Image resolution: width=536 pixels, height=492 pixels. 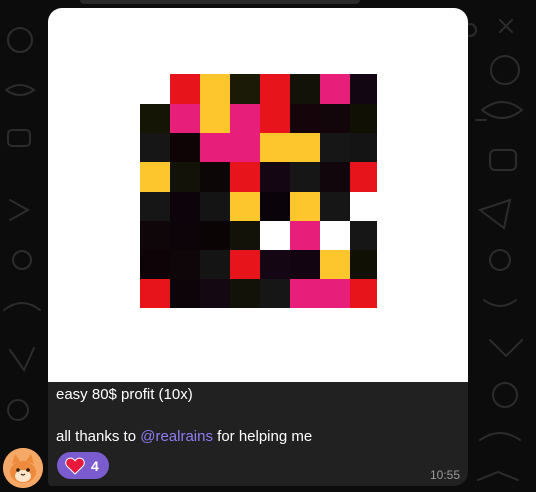 I want to click on previous-message-edge, so click(x=220, y=2).